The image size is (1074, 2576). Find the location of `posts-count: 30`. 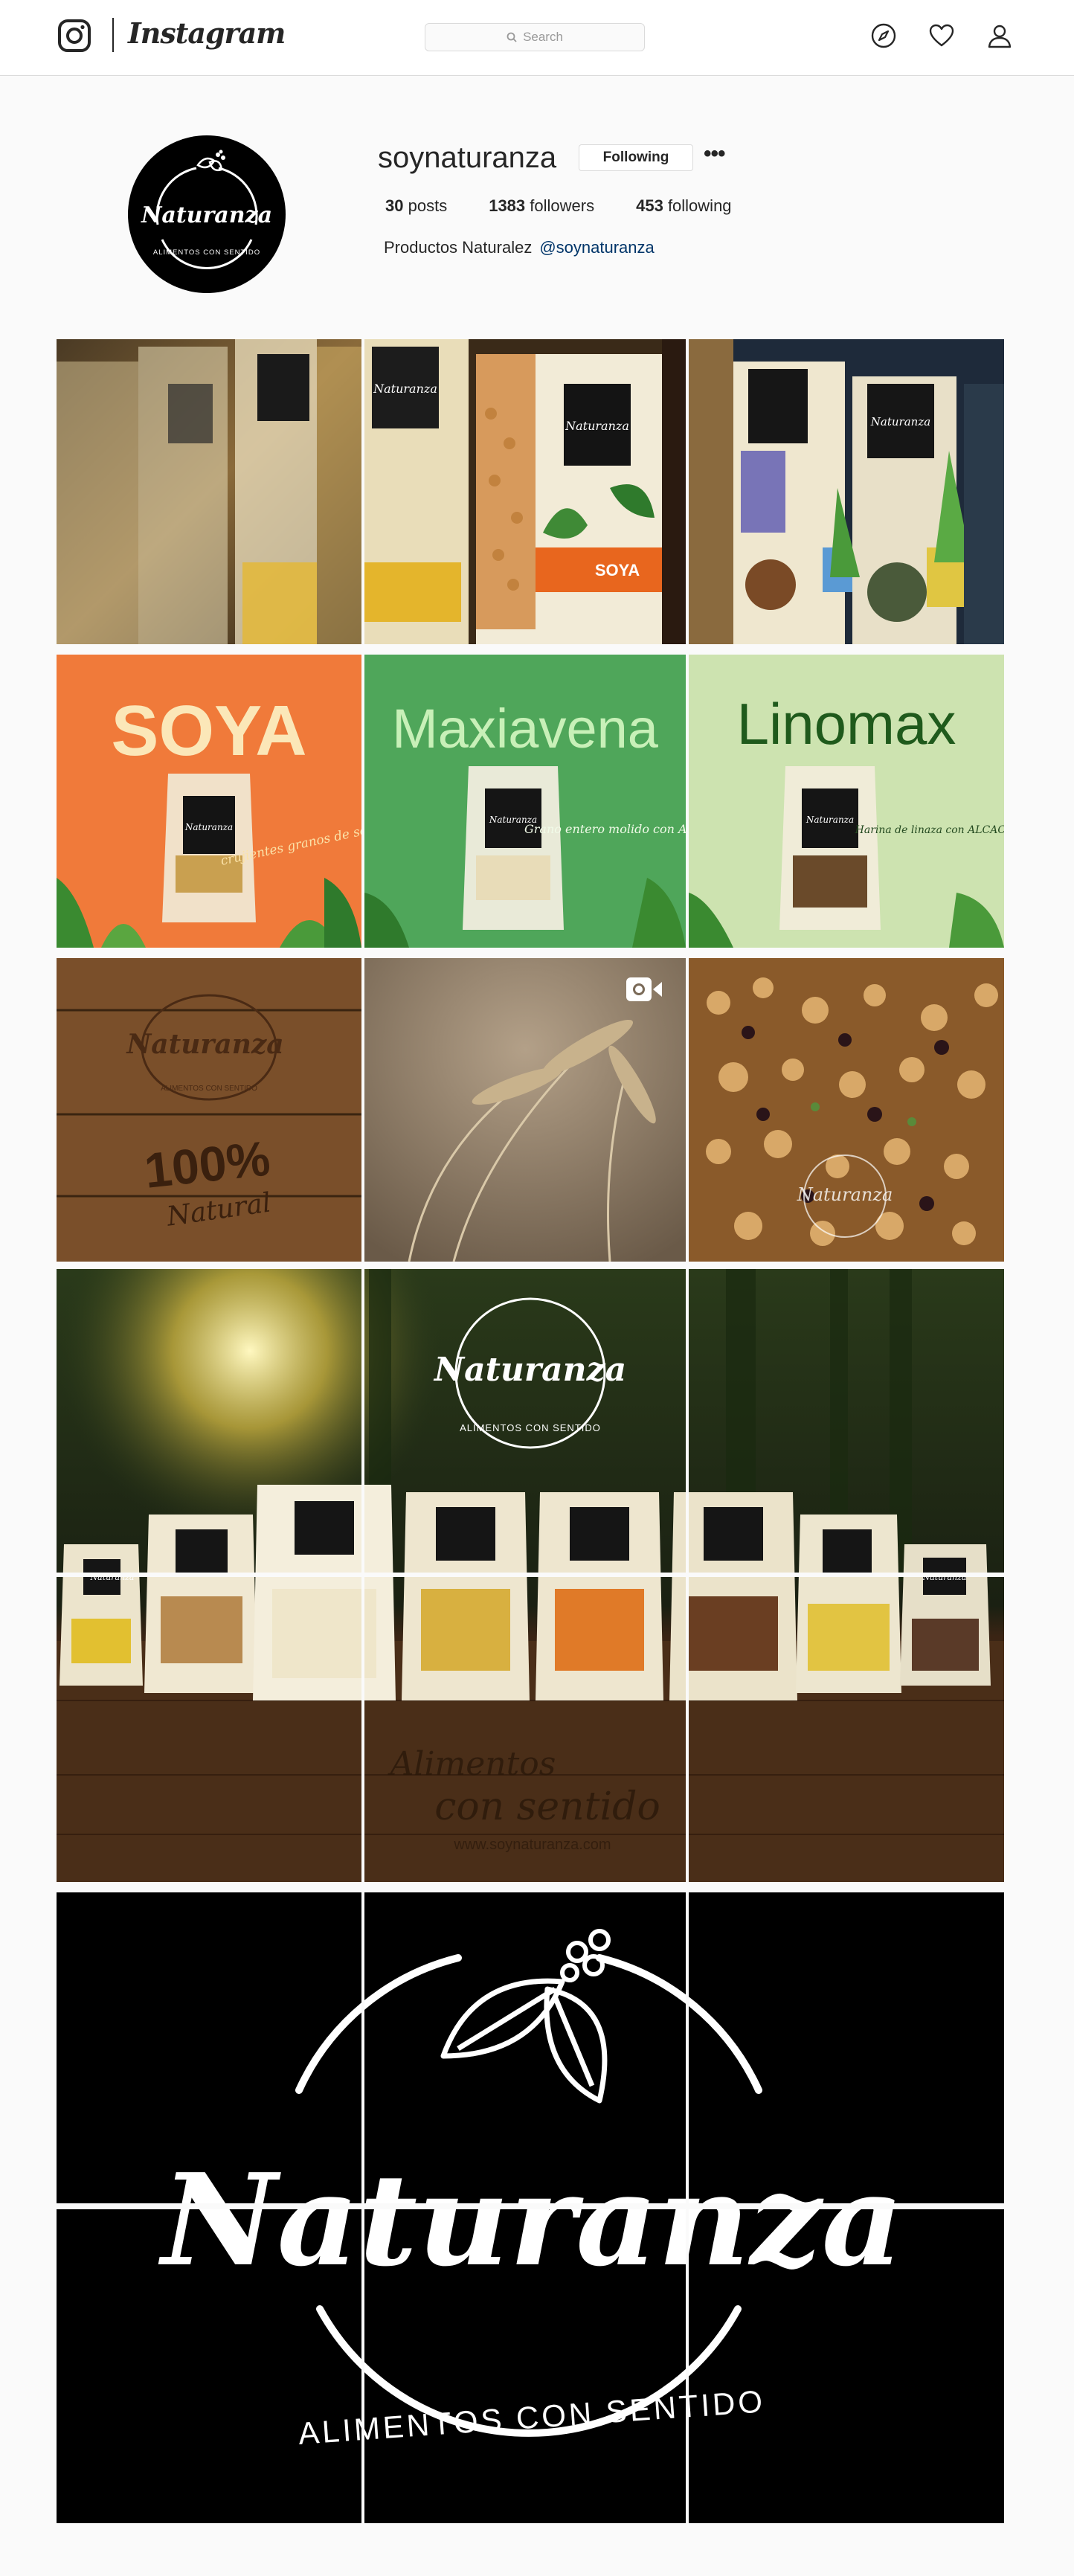

posts-count: 30 is located at coordinates (395, 205).